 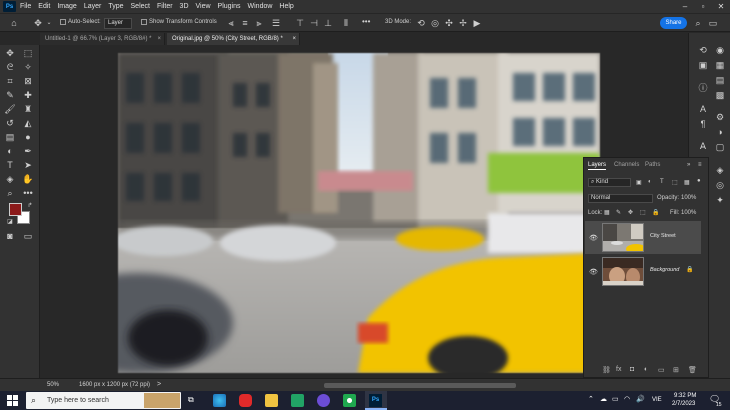 I want to click on menu-image: Image, so click(x=66, y=6).